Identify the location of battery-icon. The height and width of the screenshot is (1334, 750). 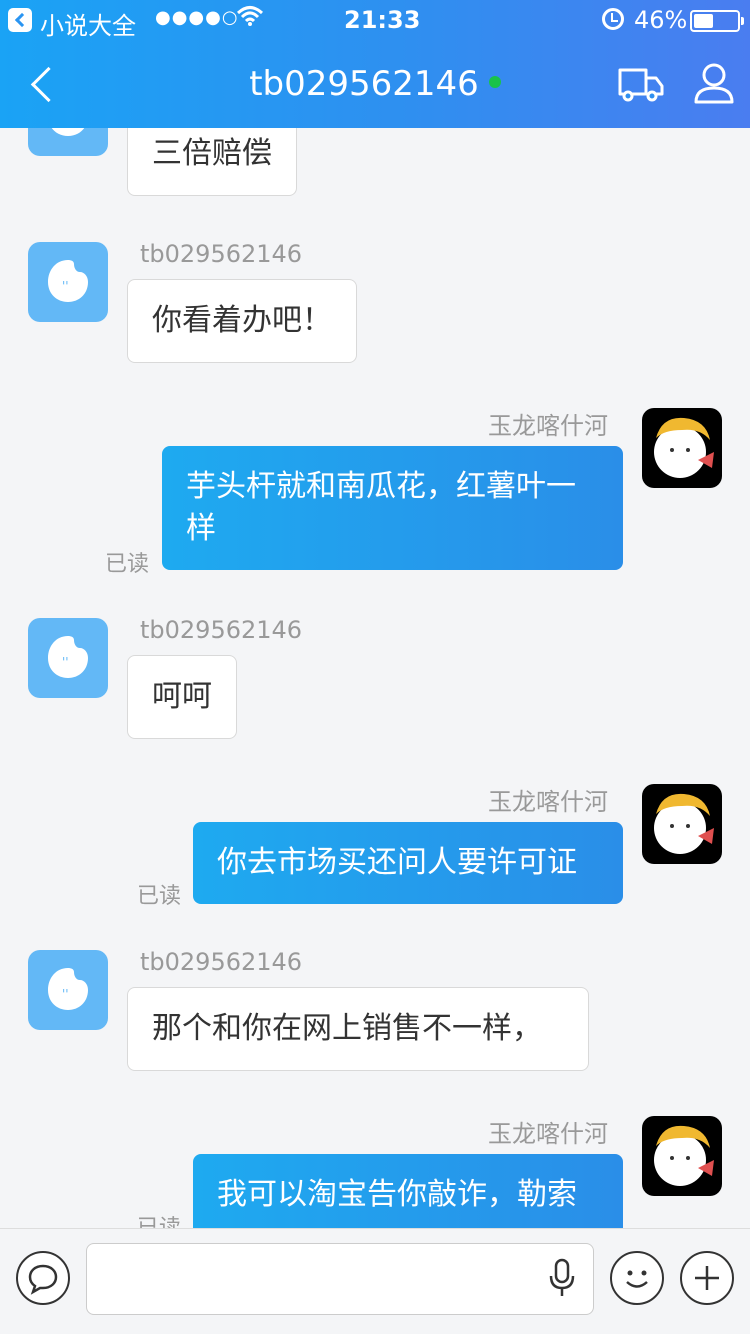
(717, 21).